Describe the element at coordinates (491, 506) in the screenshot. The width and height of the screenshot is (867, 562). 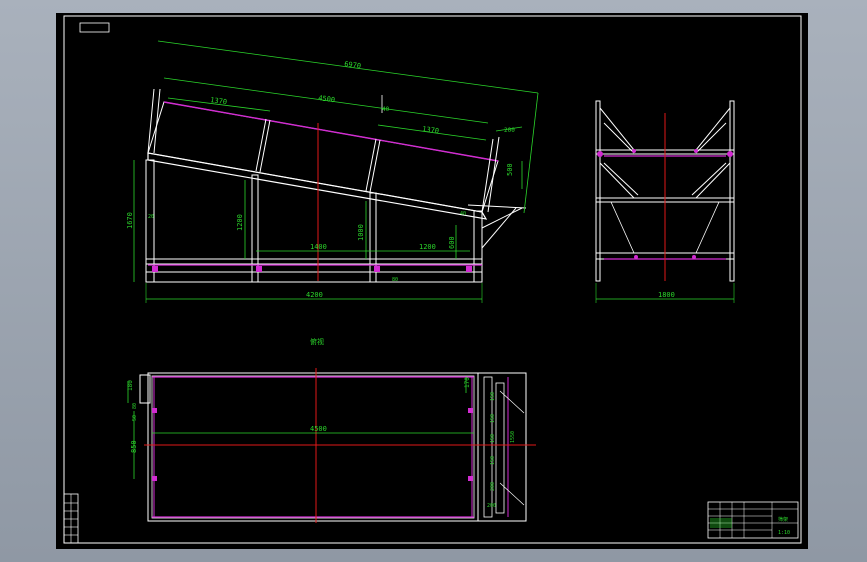
I see `dim-small: 200` at that location.